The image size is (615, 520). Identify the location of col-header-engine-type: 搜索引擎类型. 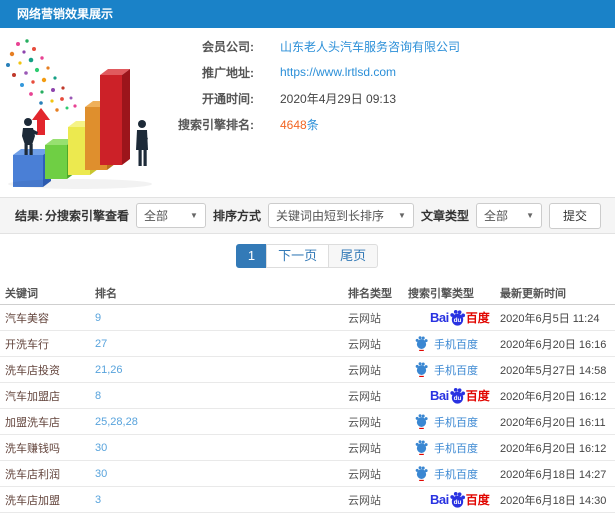
(441, 293).